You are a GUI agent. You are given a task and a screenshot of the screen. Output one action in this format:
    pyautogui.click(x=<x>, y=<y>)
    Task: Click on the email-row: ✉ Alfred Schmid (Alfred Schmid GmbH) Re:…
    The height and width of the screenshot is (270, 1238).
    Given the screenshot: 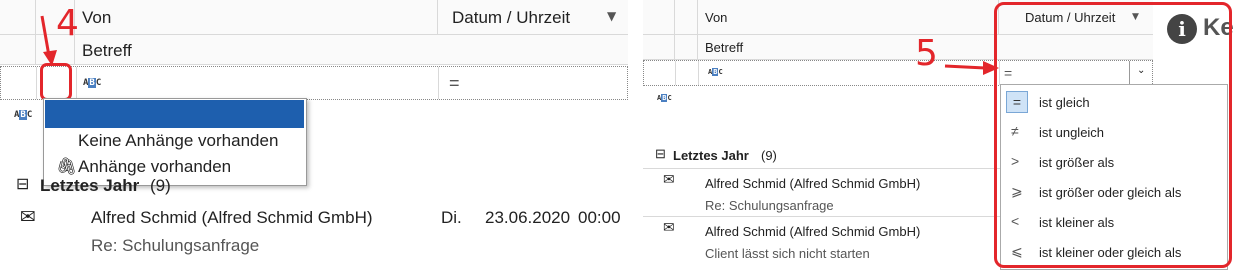 What is the action you would take?
    pyautogui.click(x=823, y=192)
    